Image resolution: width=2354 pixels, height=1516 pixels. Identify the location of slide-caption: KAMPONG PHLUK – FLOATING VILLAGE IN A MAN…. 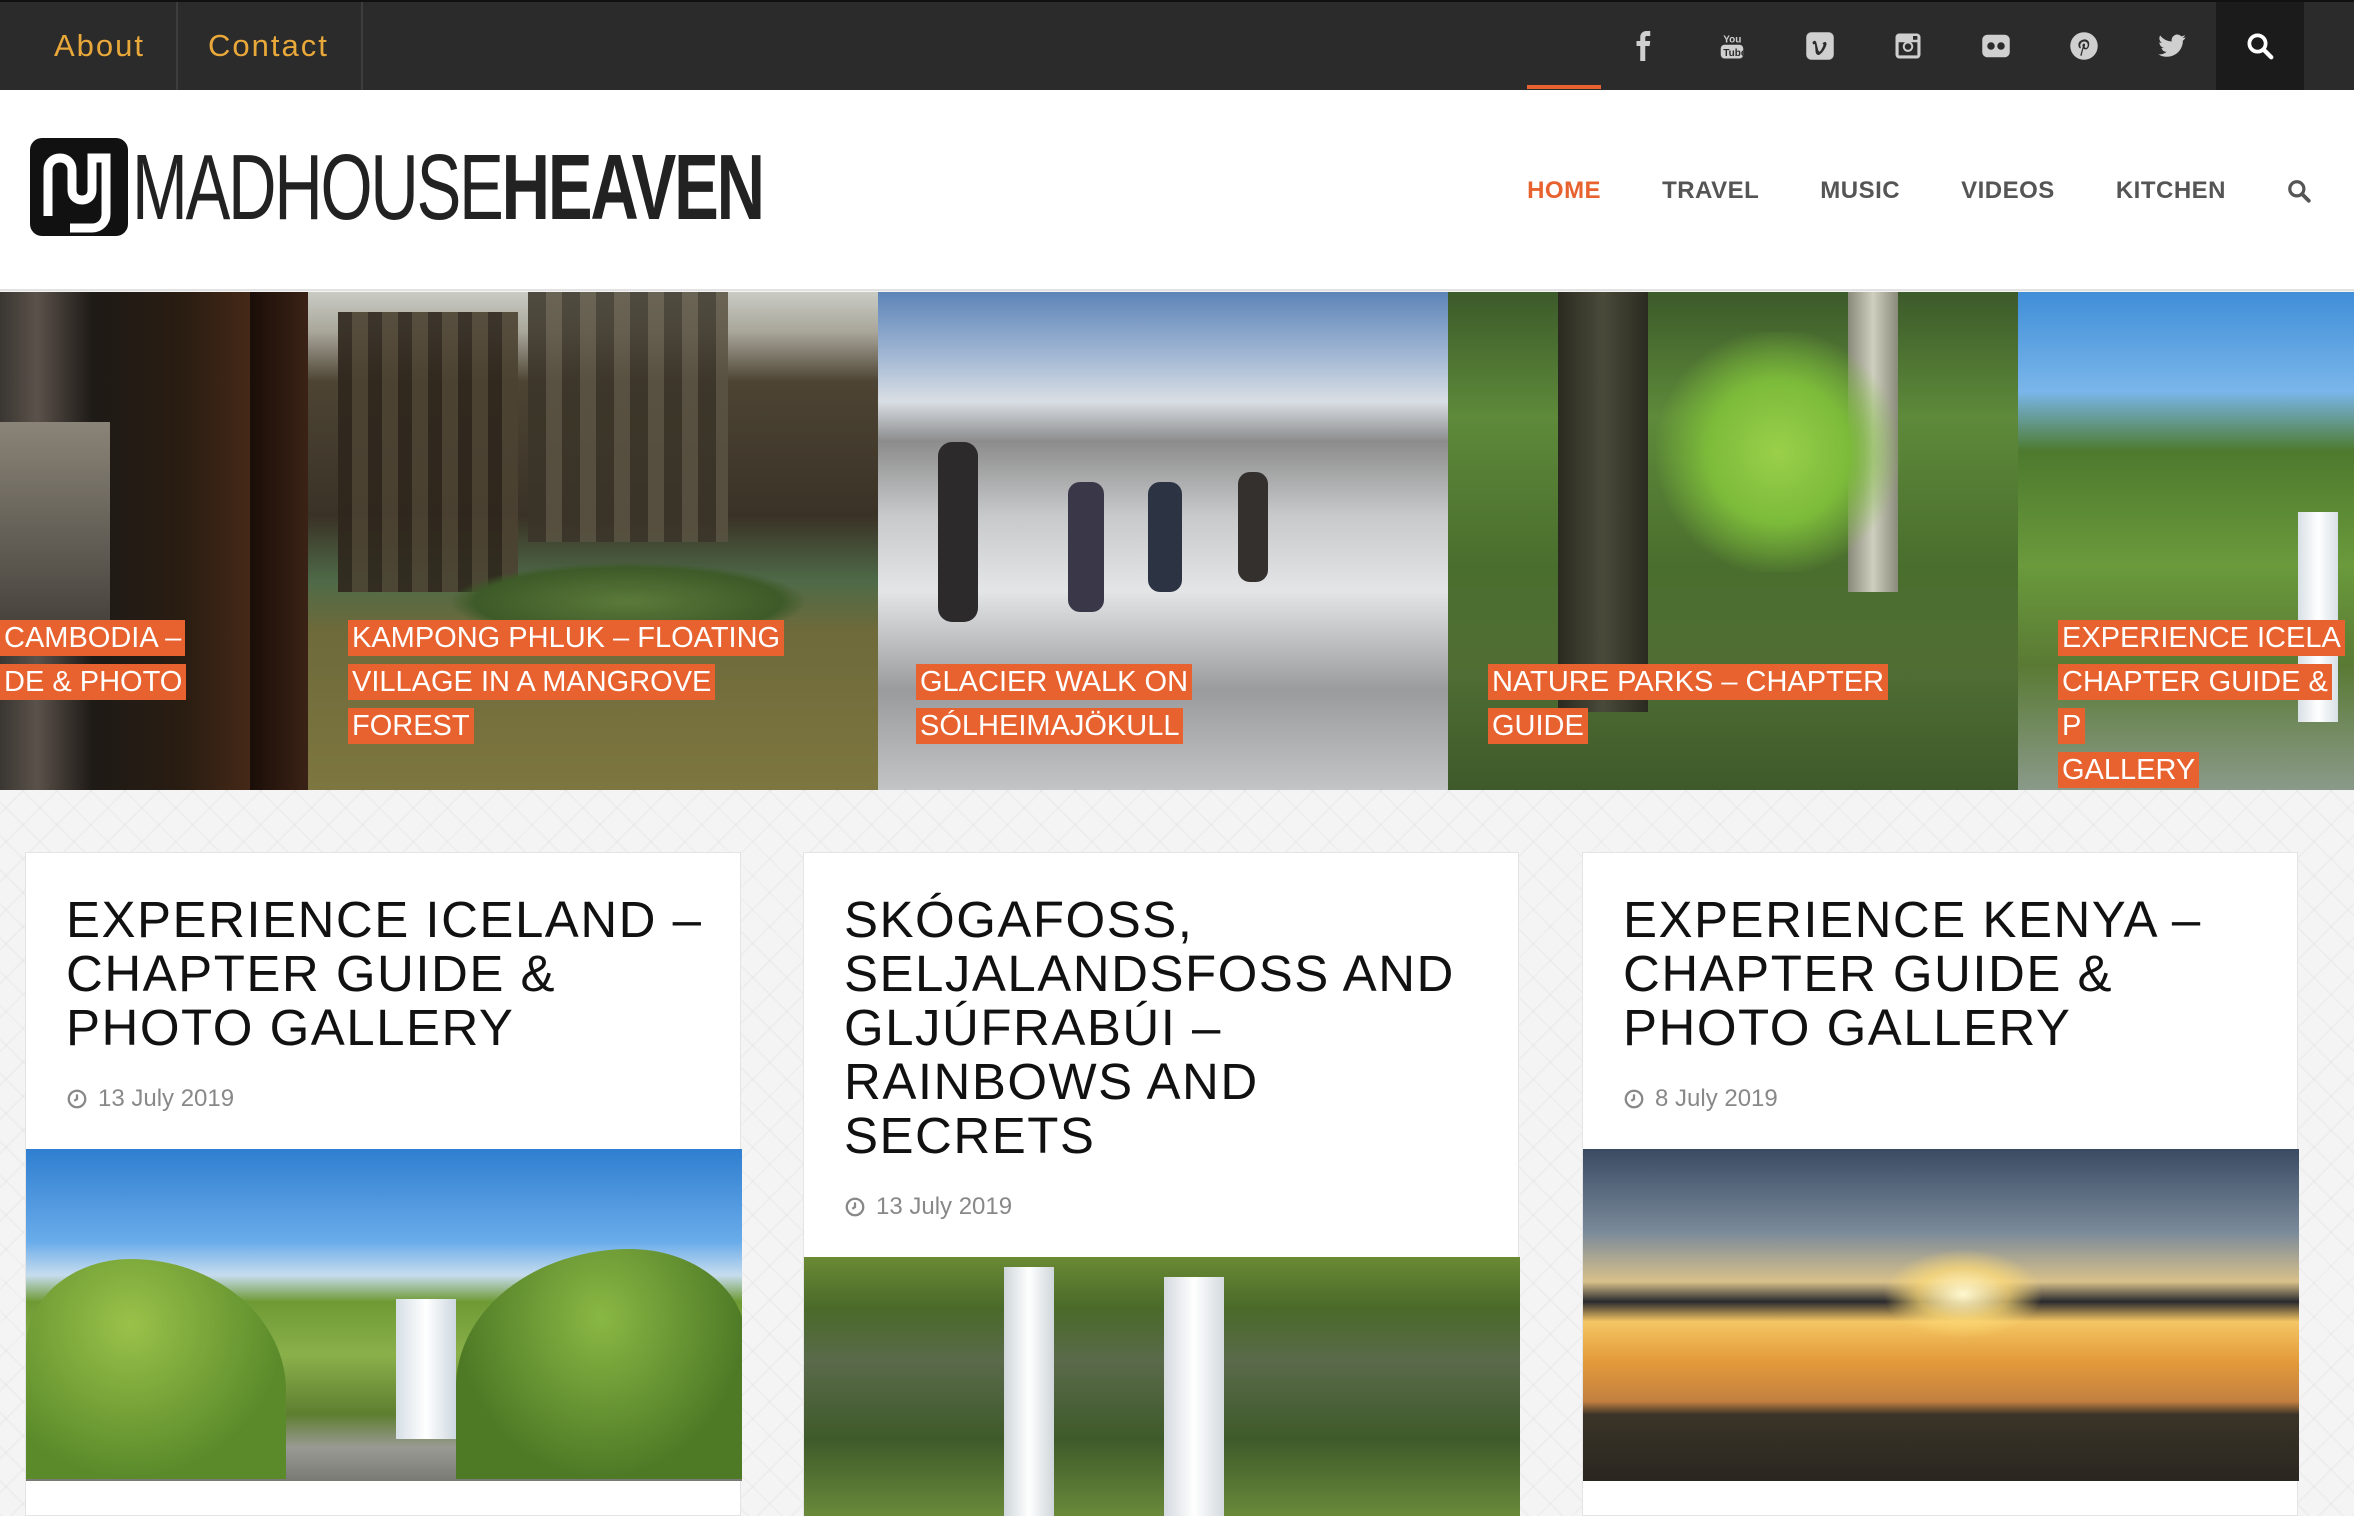
(608, 682).